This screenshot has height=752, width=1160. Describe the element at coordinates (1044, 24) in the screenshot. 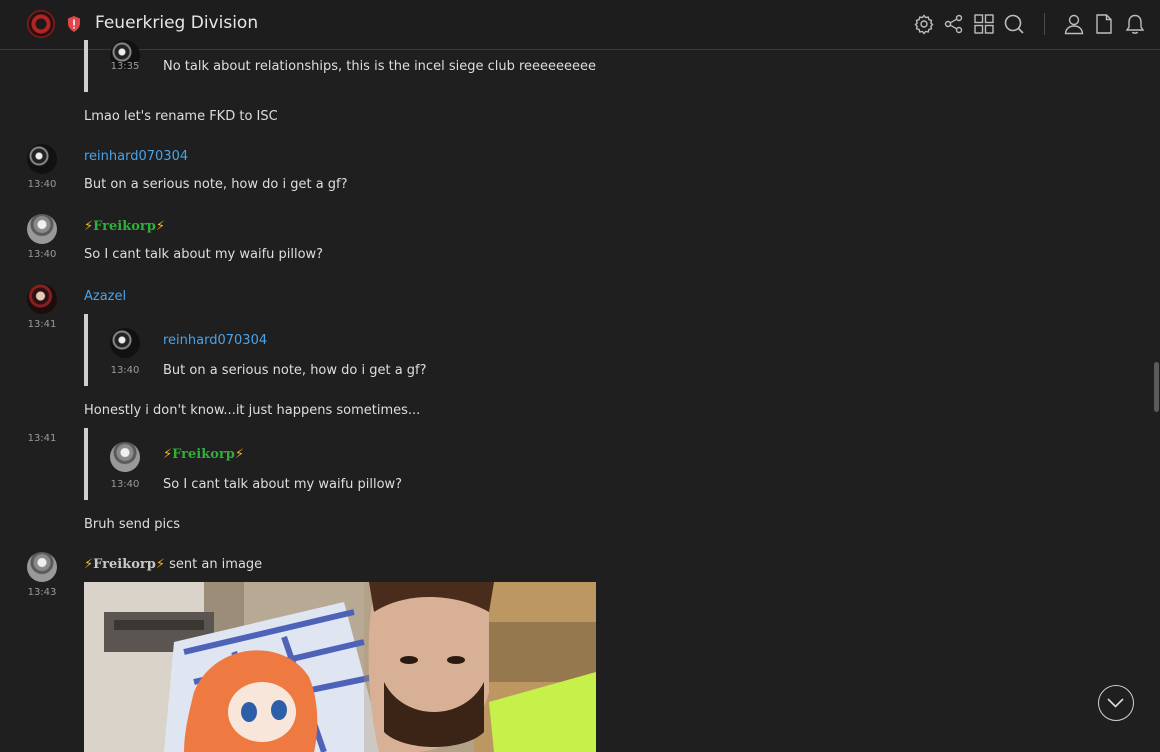

I see `toolbar-divider` at that location.